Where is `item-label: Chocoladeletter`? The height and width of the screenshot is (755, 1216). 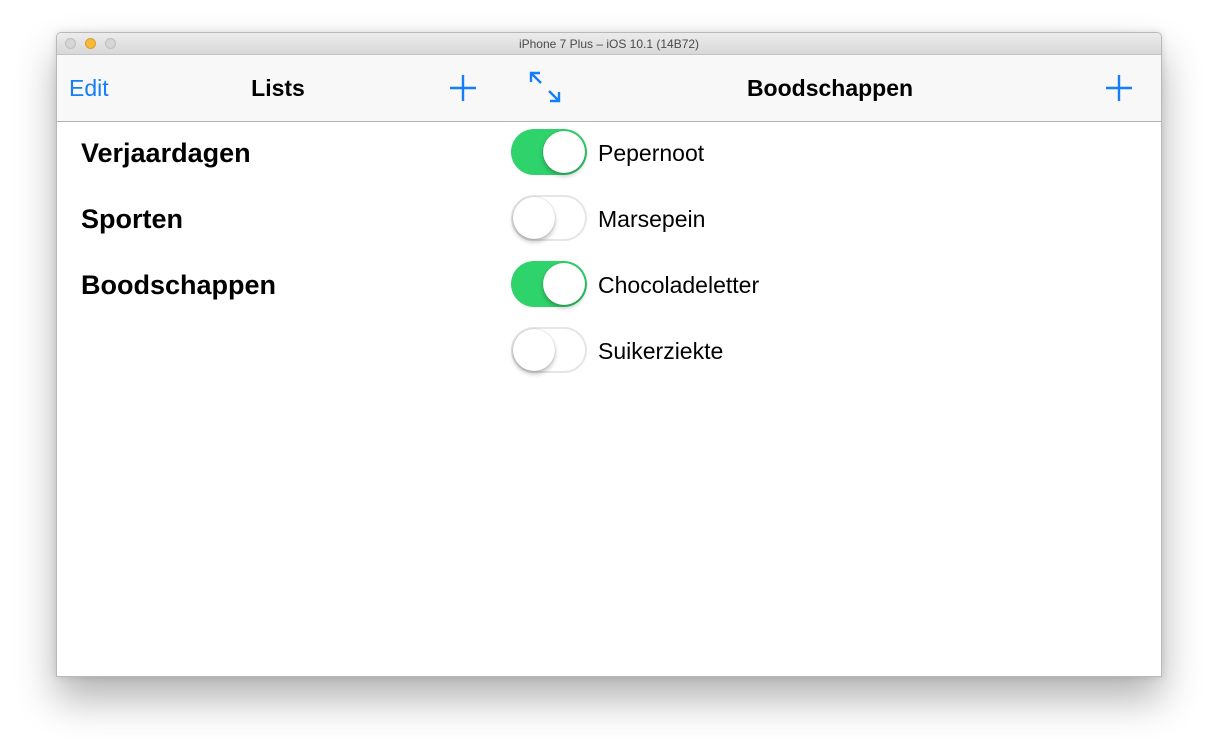
item-label: Chocoladeletter is located at coordinates (679, 285).